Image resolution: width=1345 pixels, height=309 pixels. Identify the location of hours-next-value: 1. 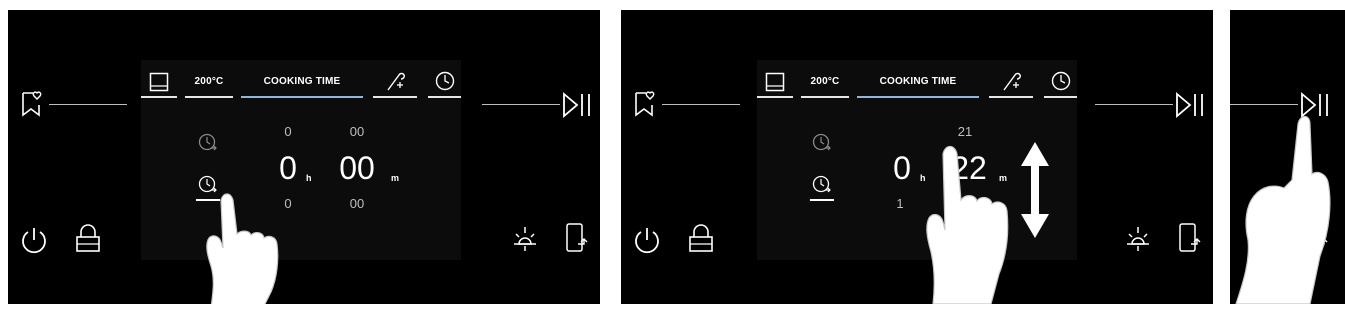
(900, 203).